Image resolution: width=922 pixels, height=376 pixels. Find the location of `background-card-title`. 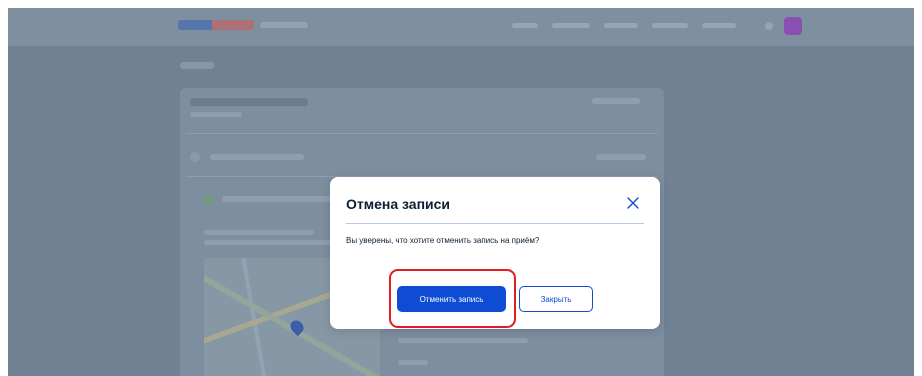

background-card-title is located at coordinates (249, 102).